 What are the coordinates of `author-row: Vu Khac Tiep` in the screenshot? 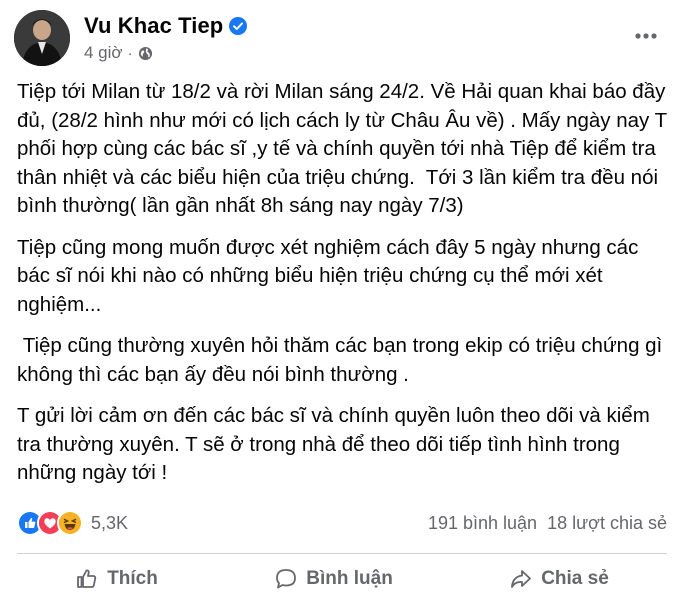 It's located at (166, 26).